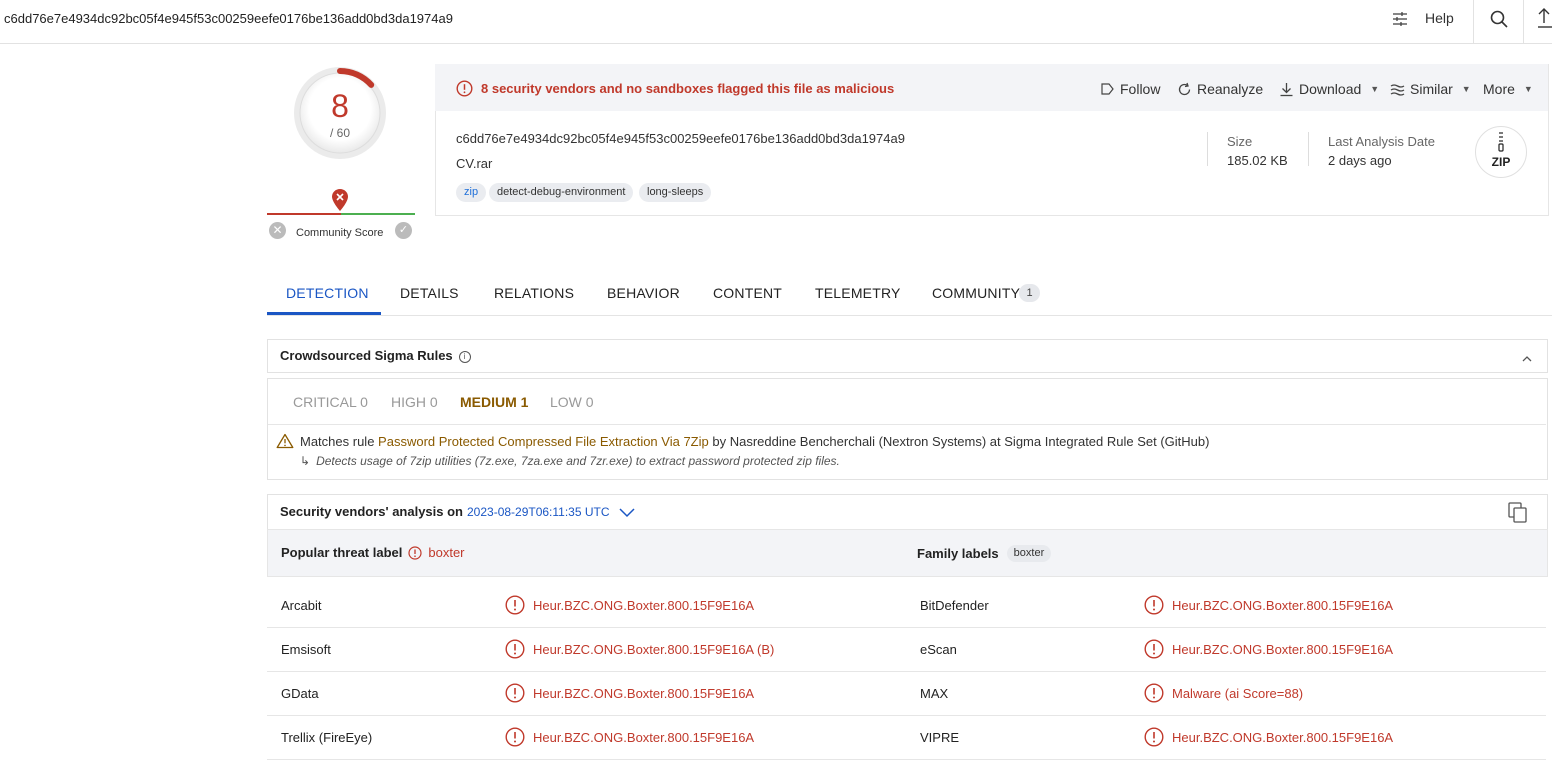 The width and height of the screenshot is (1552, 760). I want to click on collapse-chevron-icon, so click(1527, 359).